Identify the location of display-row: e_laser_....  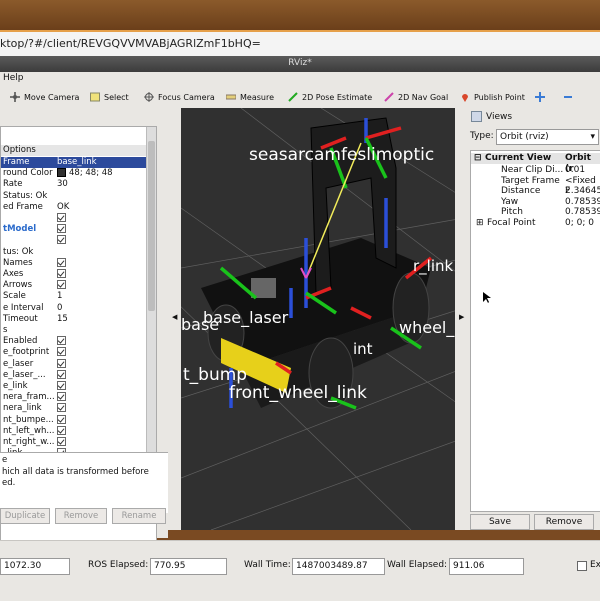
(78, 375).